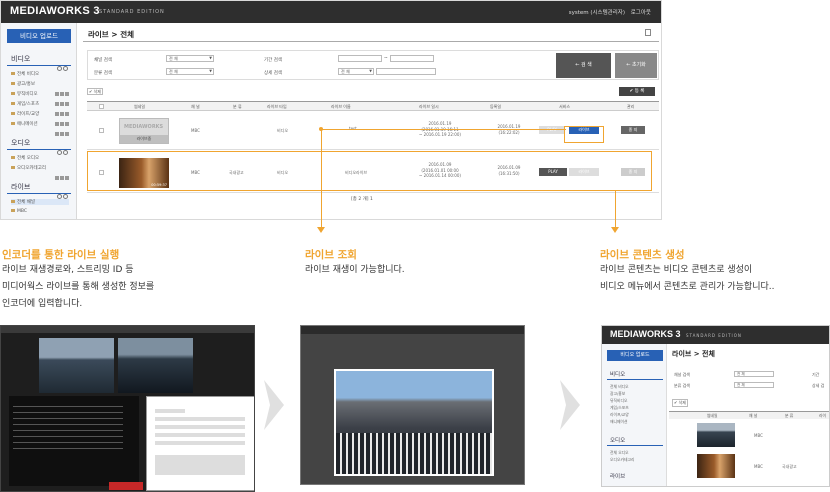  Describe the element at coordinates (25, 158) in the screenshot. I see `sidebar-item-all-audio: 전체 오디오` at that location.